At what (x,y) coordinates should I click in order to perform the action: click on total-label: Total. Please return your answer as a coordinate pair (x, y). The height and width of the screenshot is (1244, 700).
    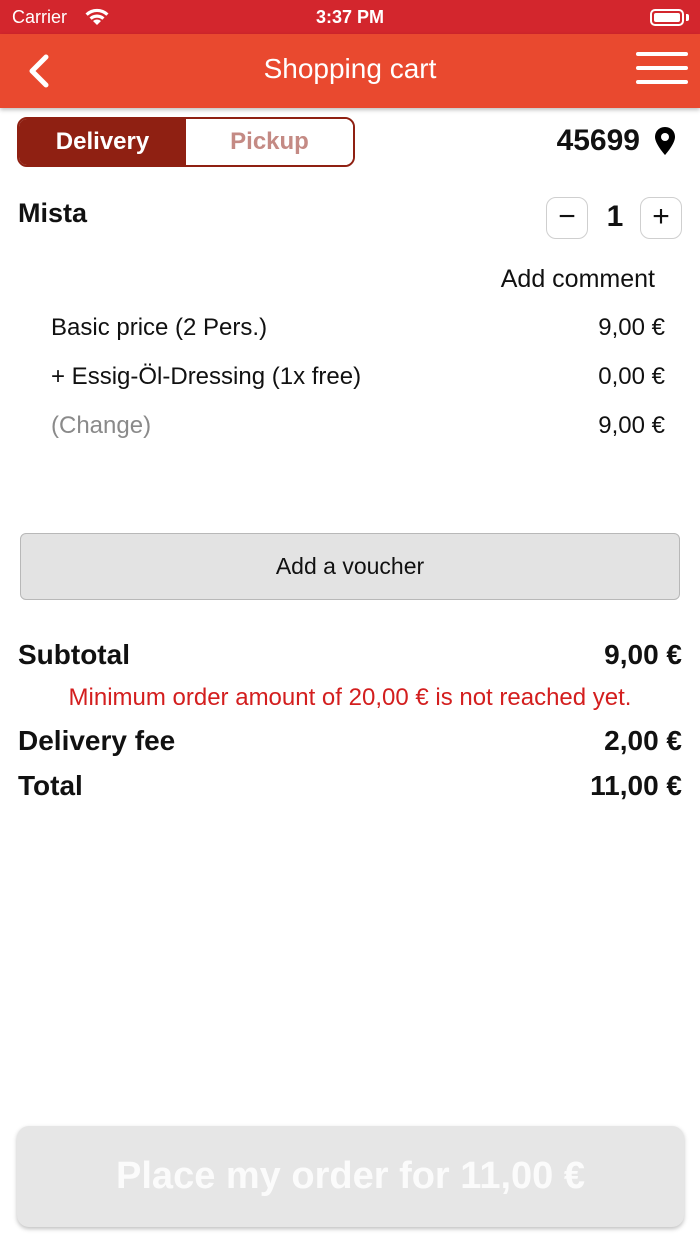
    Looking at the image, I should click on (50, 785).